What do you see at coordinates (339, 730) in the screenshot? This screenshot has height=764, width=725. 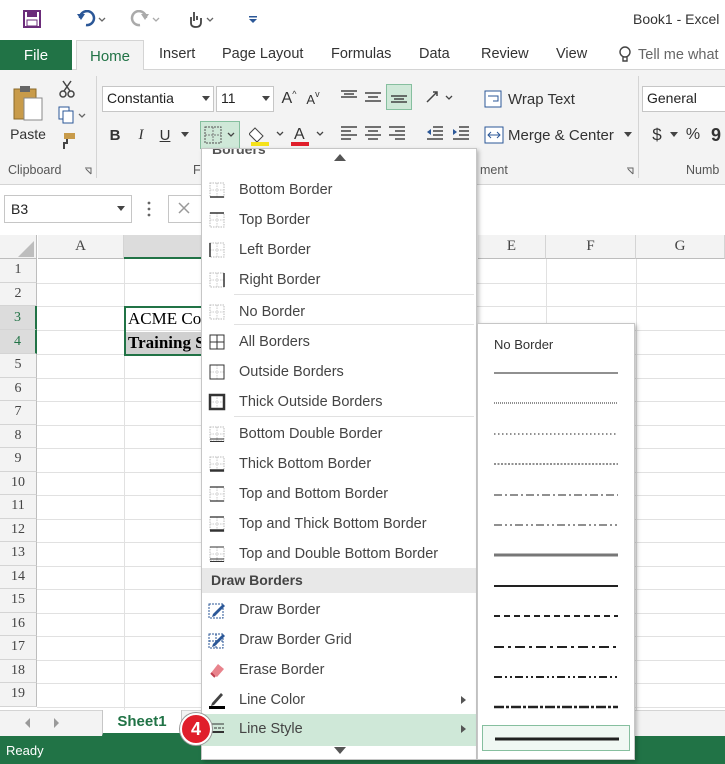 I see `menu-item-line-style: Line Style` at bounding box center [339, 730].